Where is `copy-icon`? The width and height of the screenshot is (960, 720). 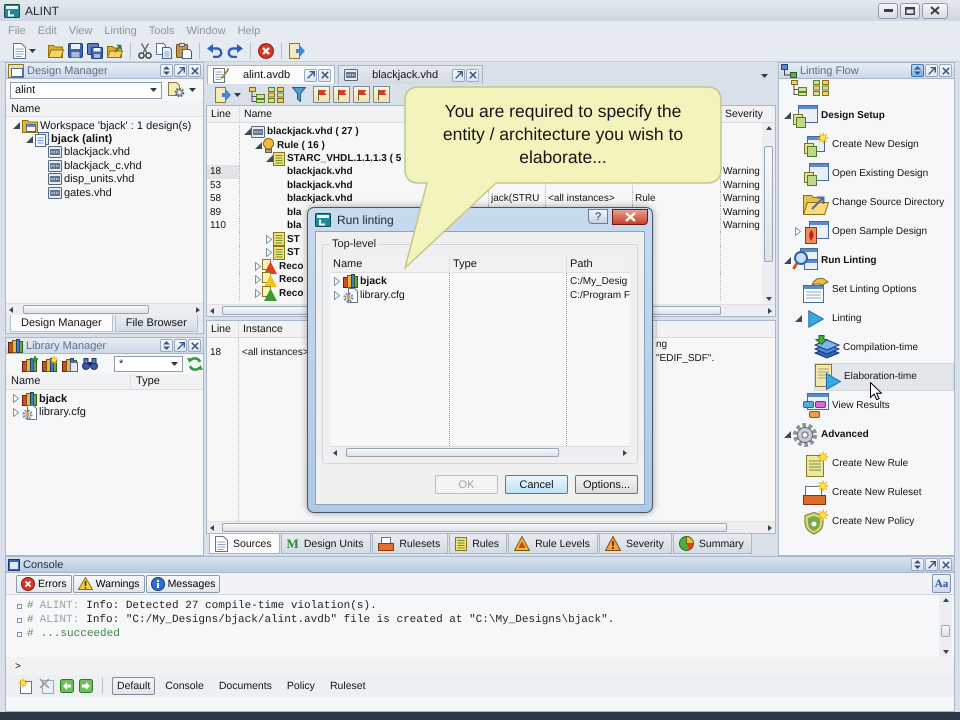
copy-icon is located at coordinates (164, 50).